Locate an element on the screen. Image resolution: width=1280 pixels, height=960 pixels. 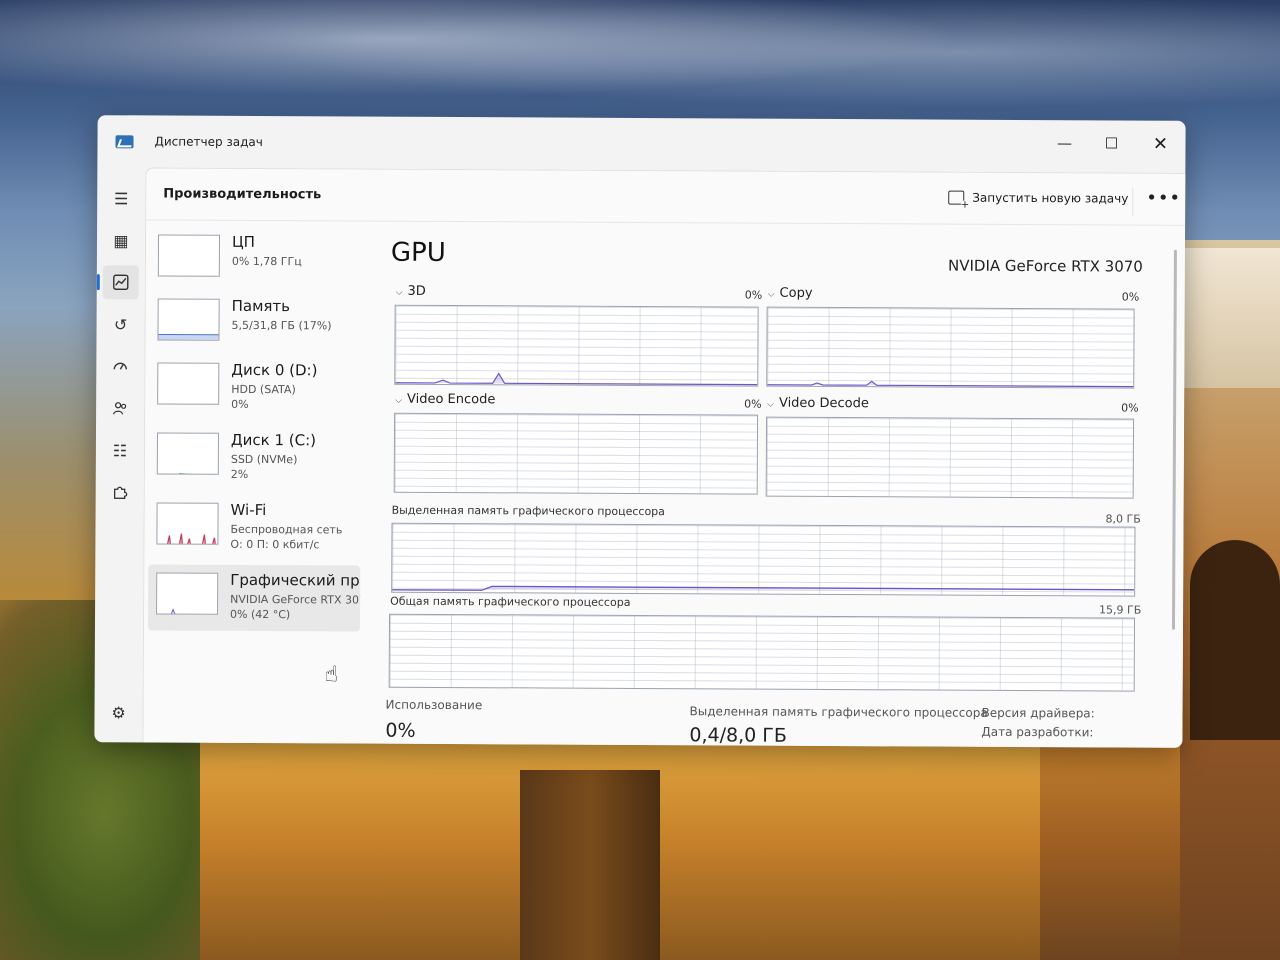
engine-3d-selector: ⌵ 3D is located at coordinates (411, 291).